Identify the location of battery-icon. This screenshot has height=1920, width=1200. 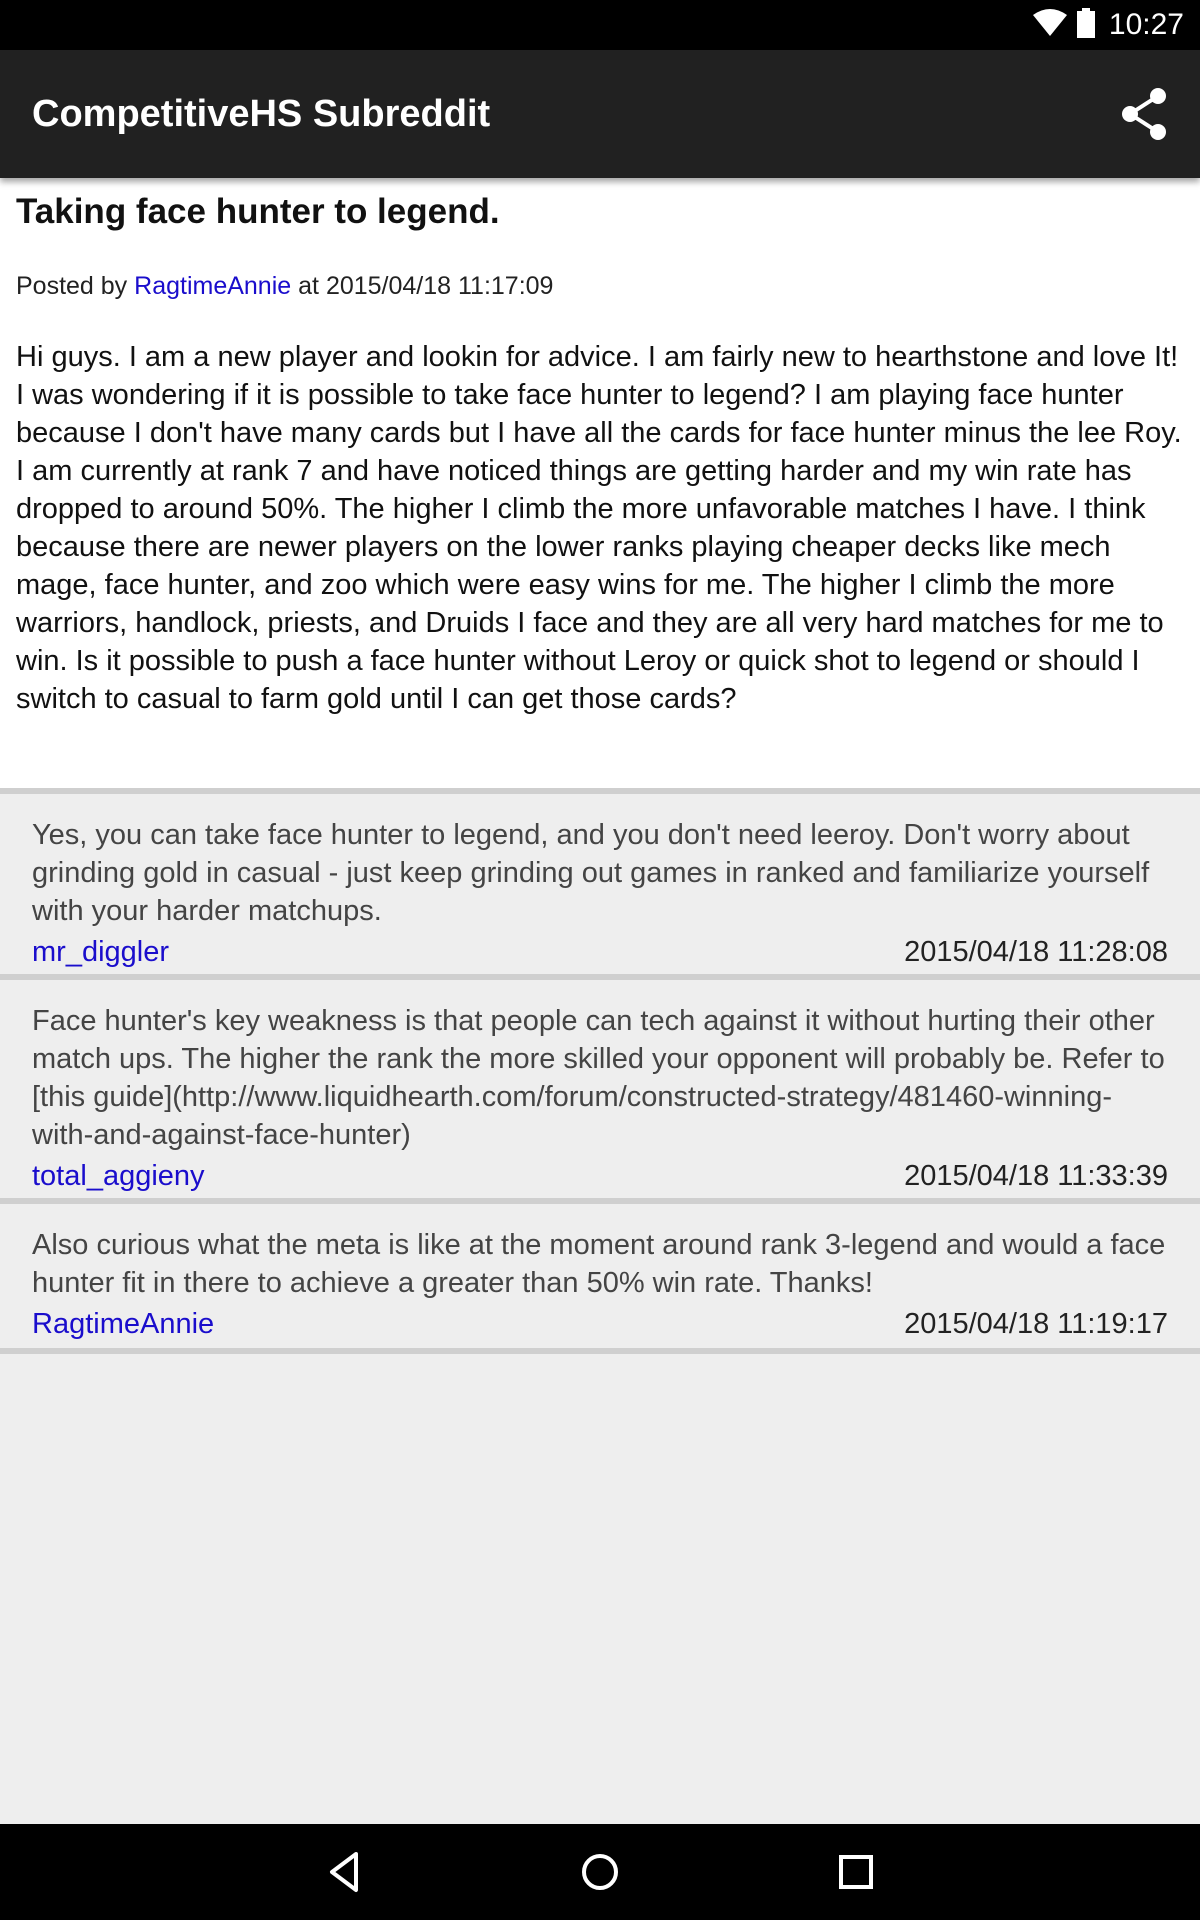
(1085, 25).